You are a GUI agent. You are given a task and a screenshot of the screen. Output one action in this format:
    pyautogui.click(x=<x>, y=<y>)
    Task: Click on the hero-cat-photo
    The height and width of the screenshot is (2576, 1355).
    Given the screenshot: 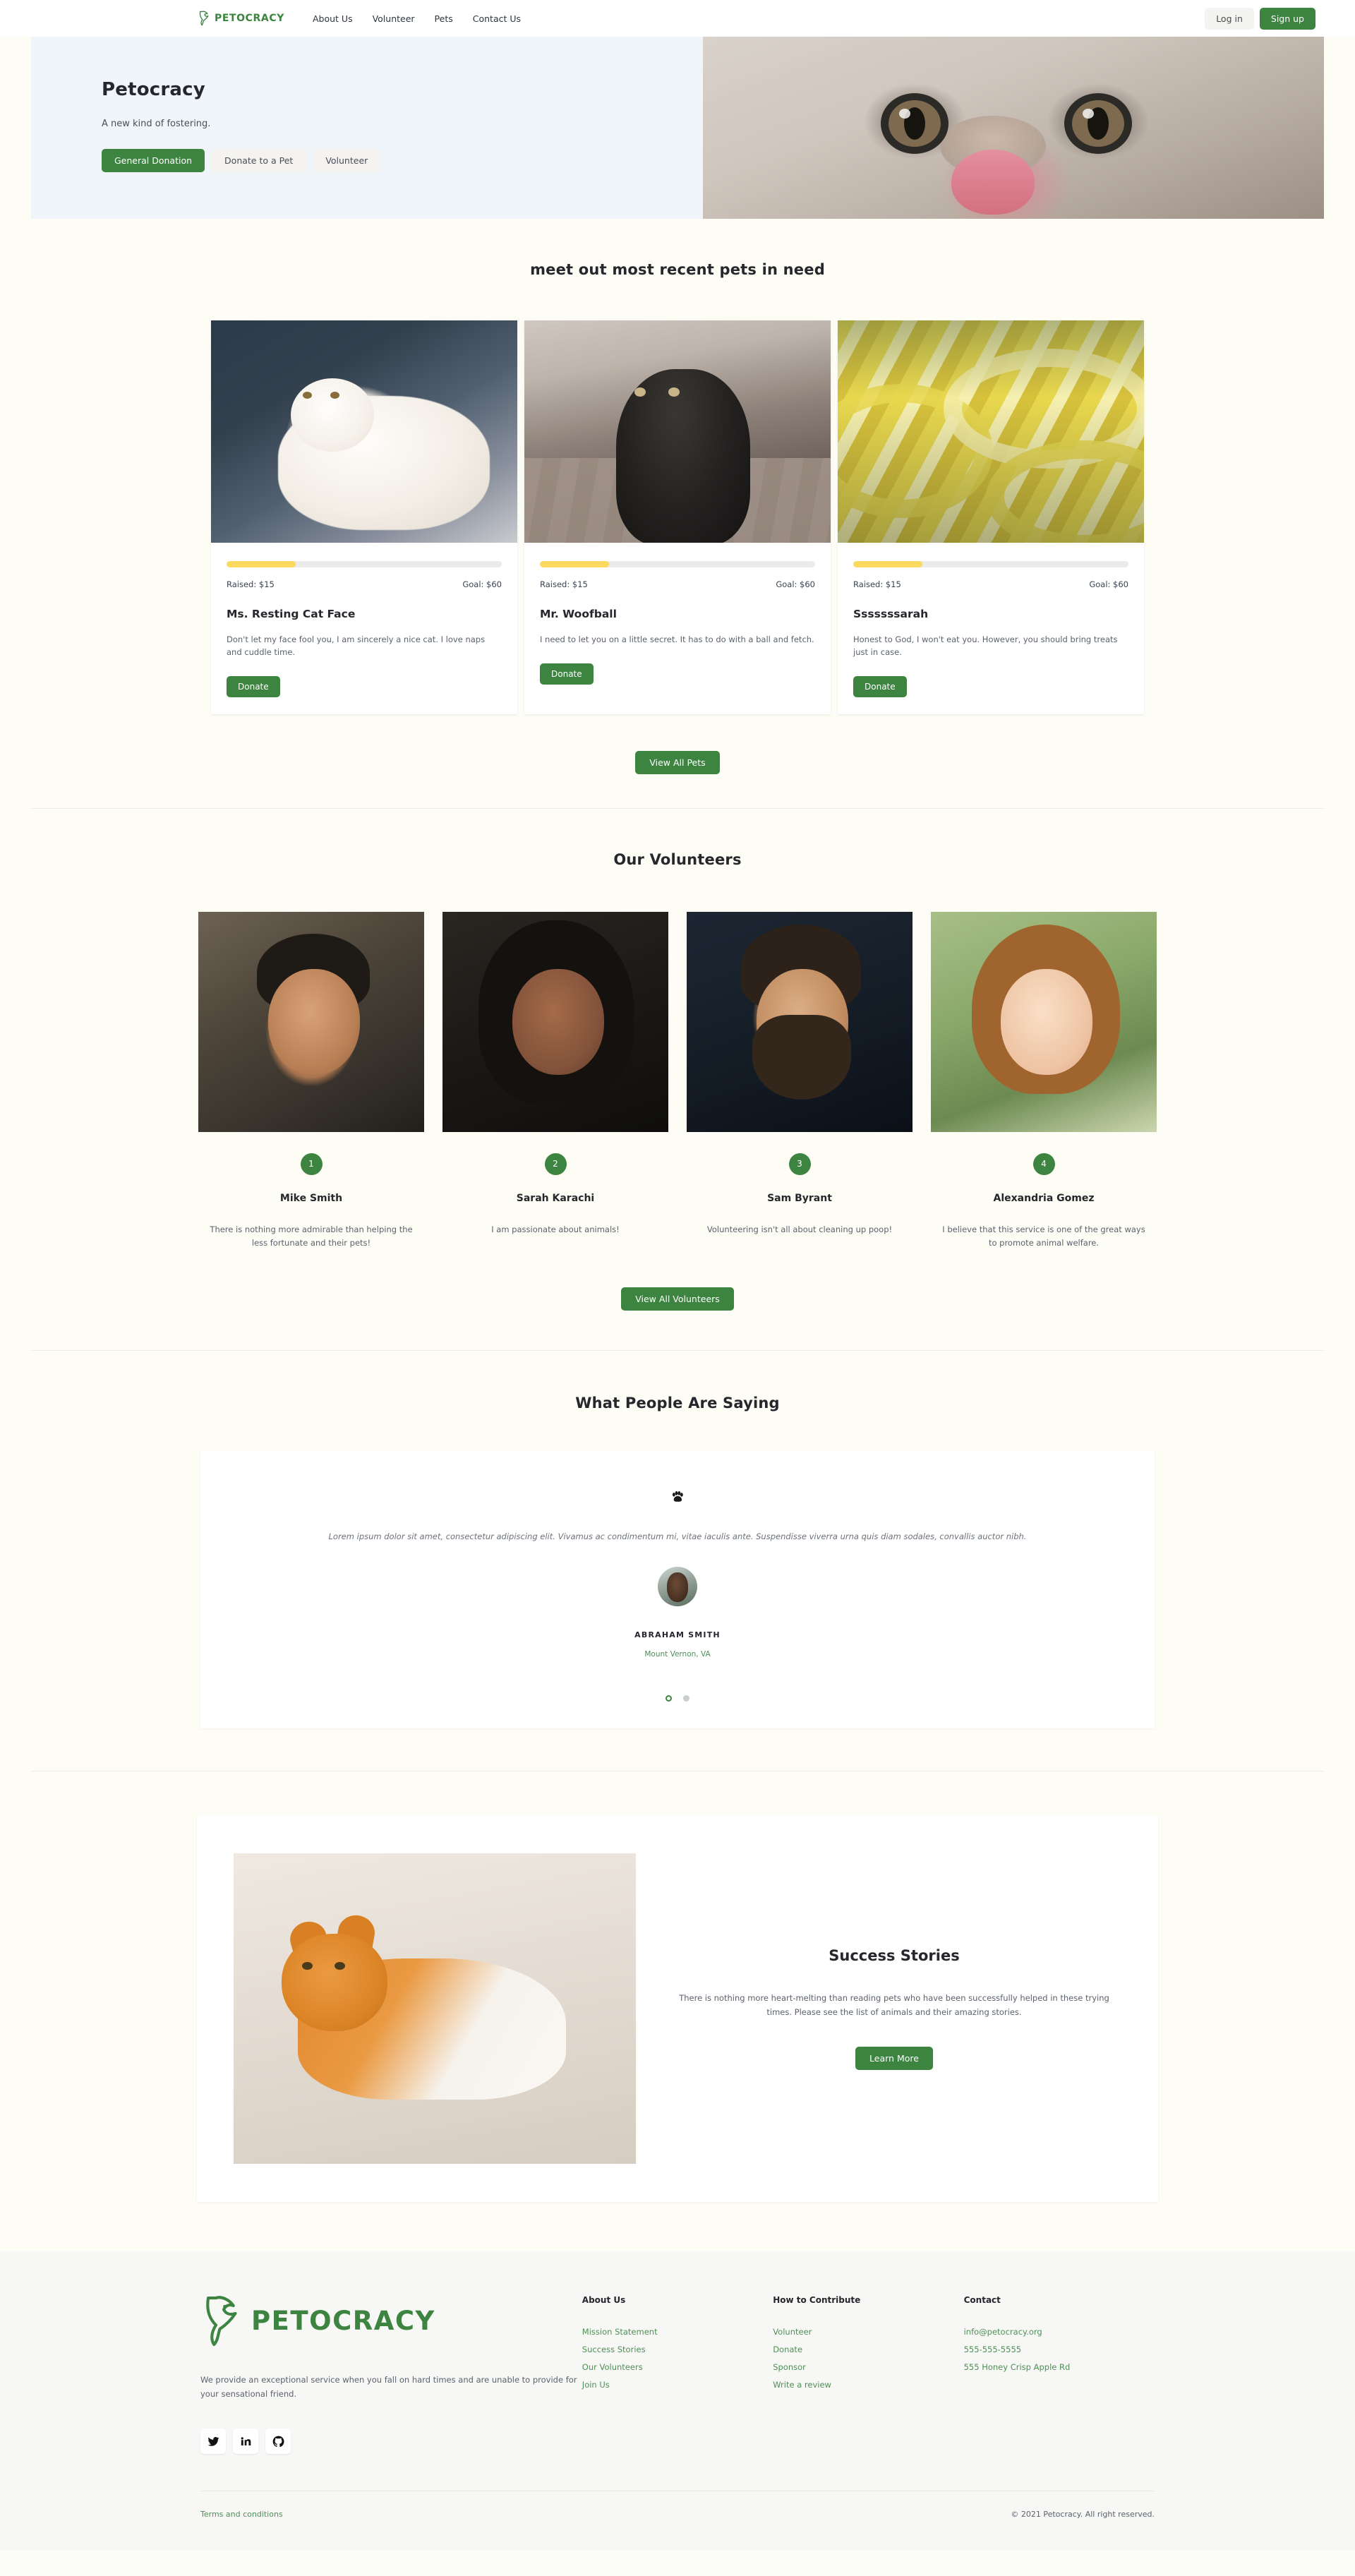 What is the action you would take?
    pyautogui.click(x=1013, y=128)
    